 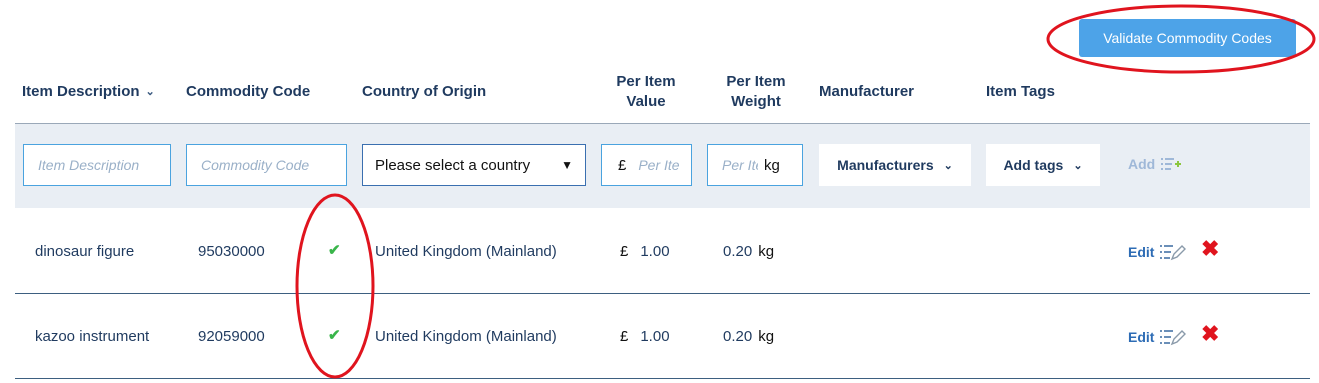 What do you see at coordinates (248, 91) in the screenshot?
I see `column-header-commodity-code: Commodity Code` at bounding box center [248, 91].